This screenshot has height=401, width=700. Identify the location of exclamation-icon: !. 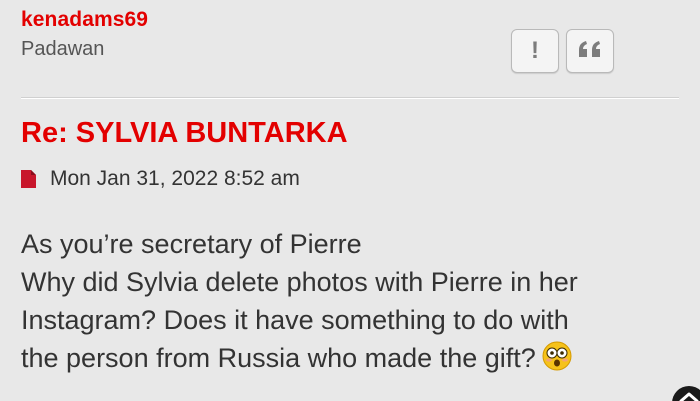
(535, 50).